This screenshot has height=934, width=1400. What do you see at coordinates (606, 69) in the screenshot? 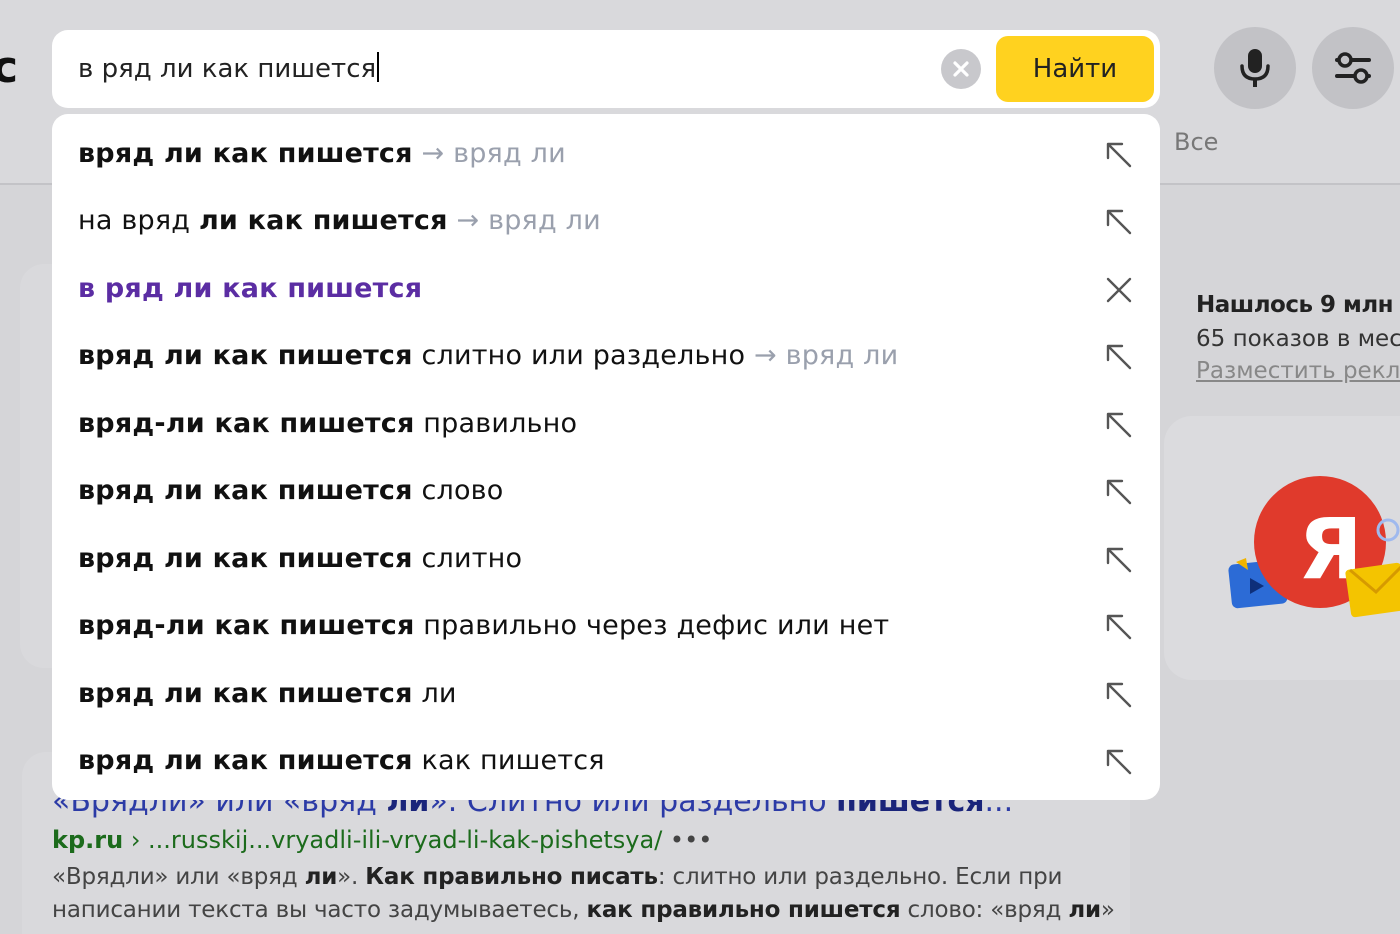
I see `search-input: в ряд ли как пишется Найти` at bounding box center [606, 69].